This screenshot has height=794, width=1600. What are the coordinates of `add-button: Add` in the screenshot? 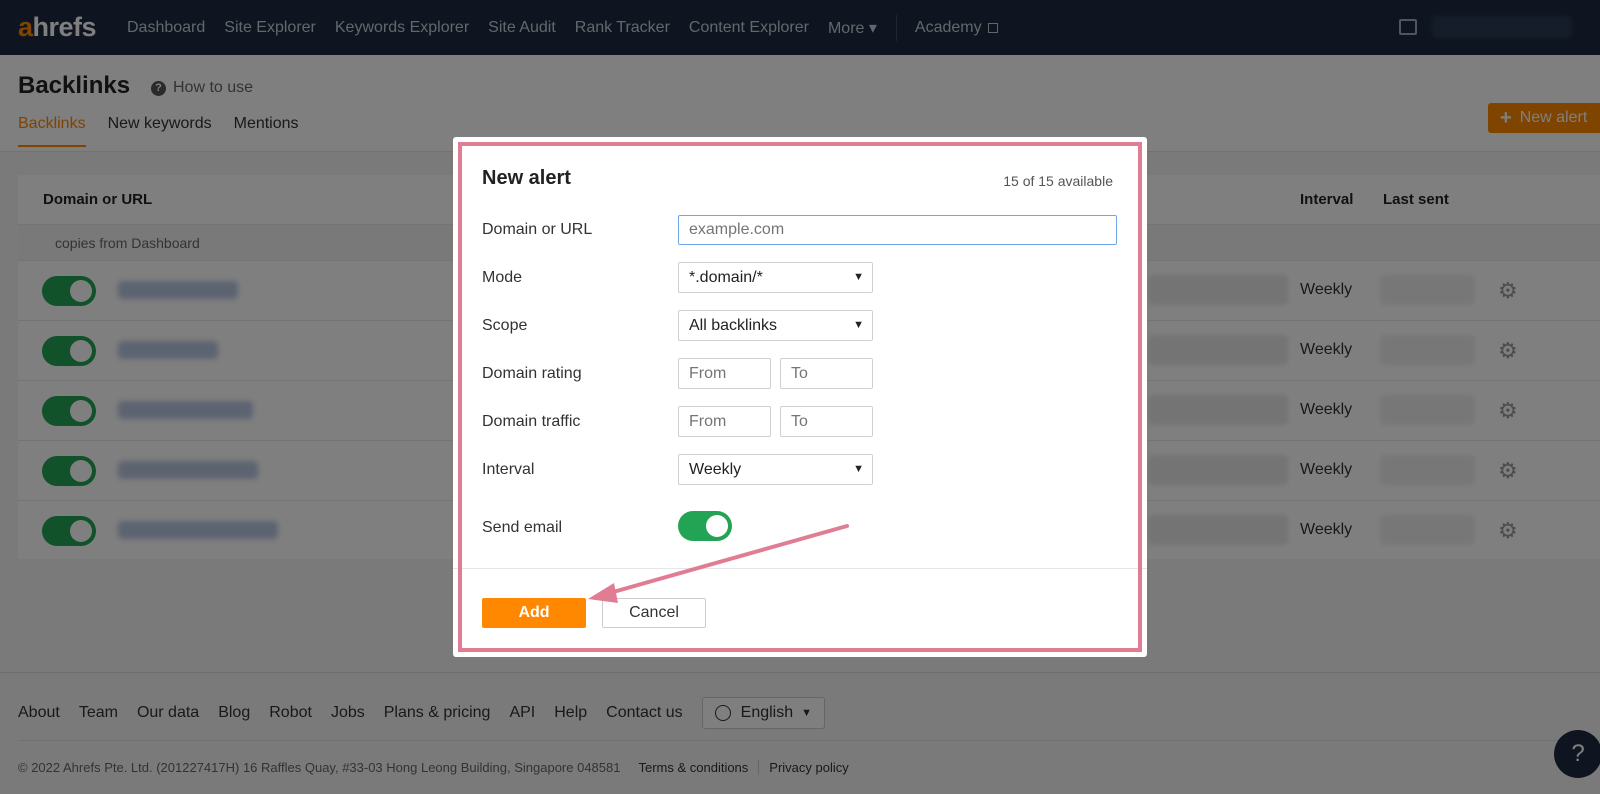 It's located at (534, 613).